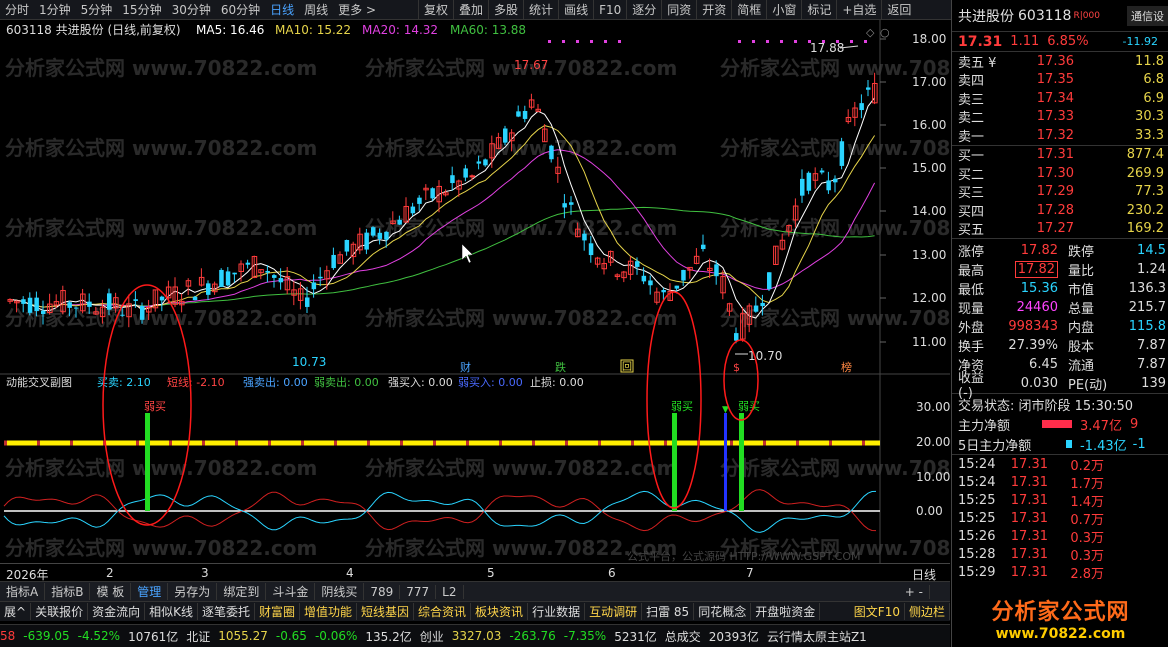  Describe the element at coordinates (575, 10) in the screenshot. I see `tool-button: 画线` at that location.